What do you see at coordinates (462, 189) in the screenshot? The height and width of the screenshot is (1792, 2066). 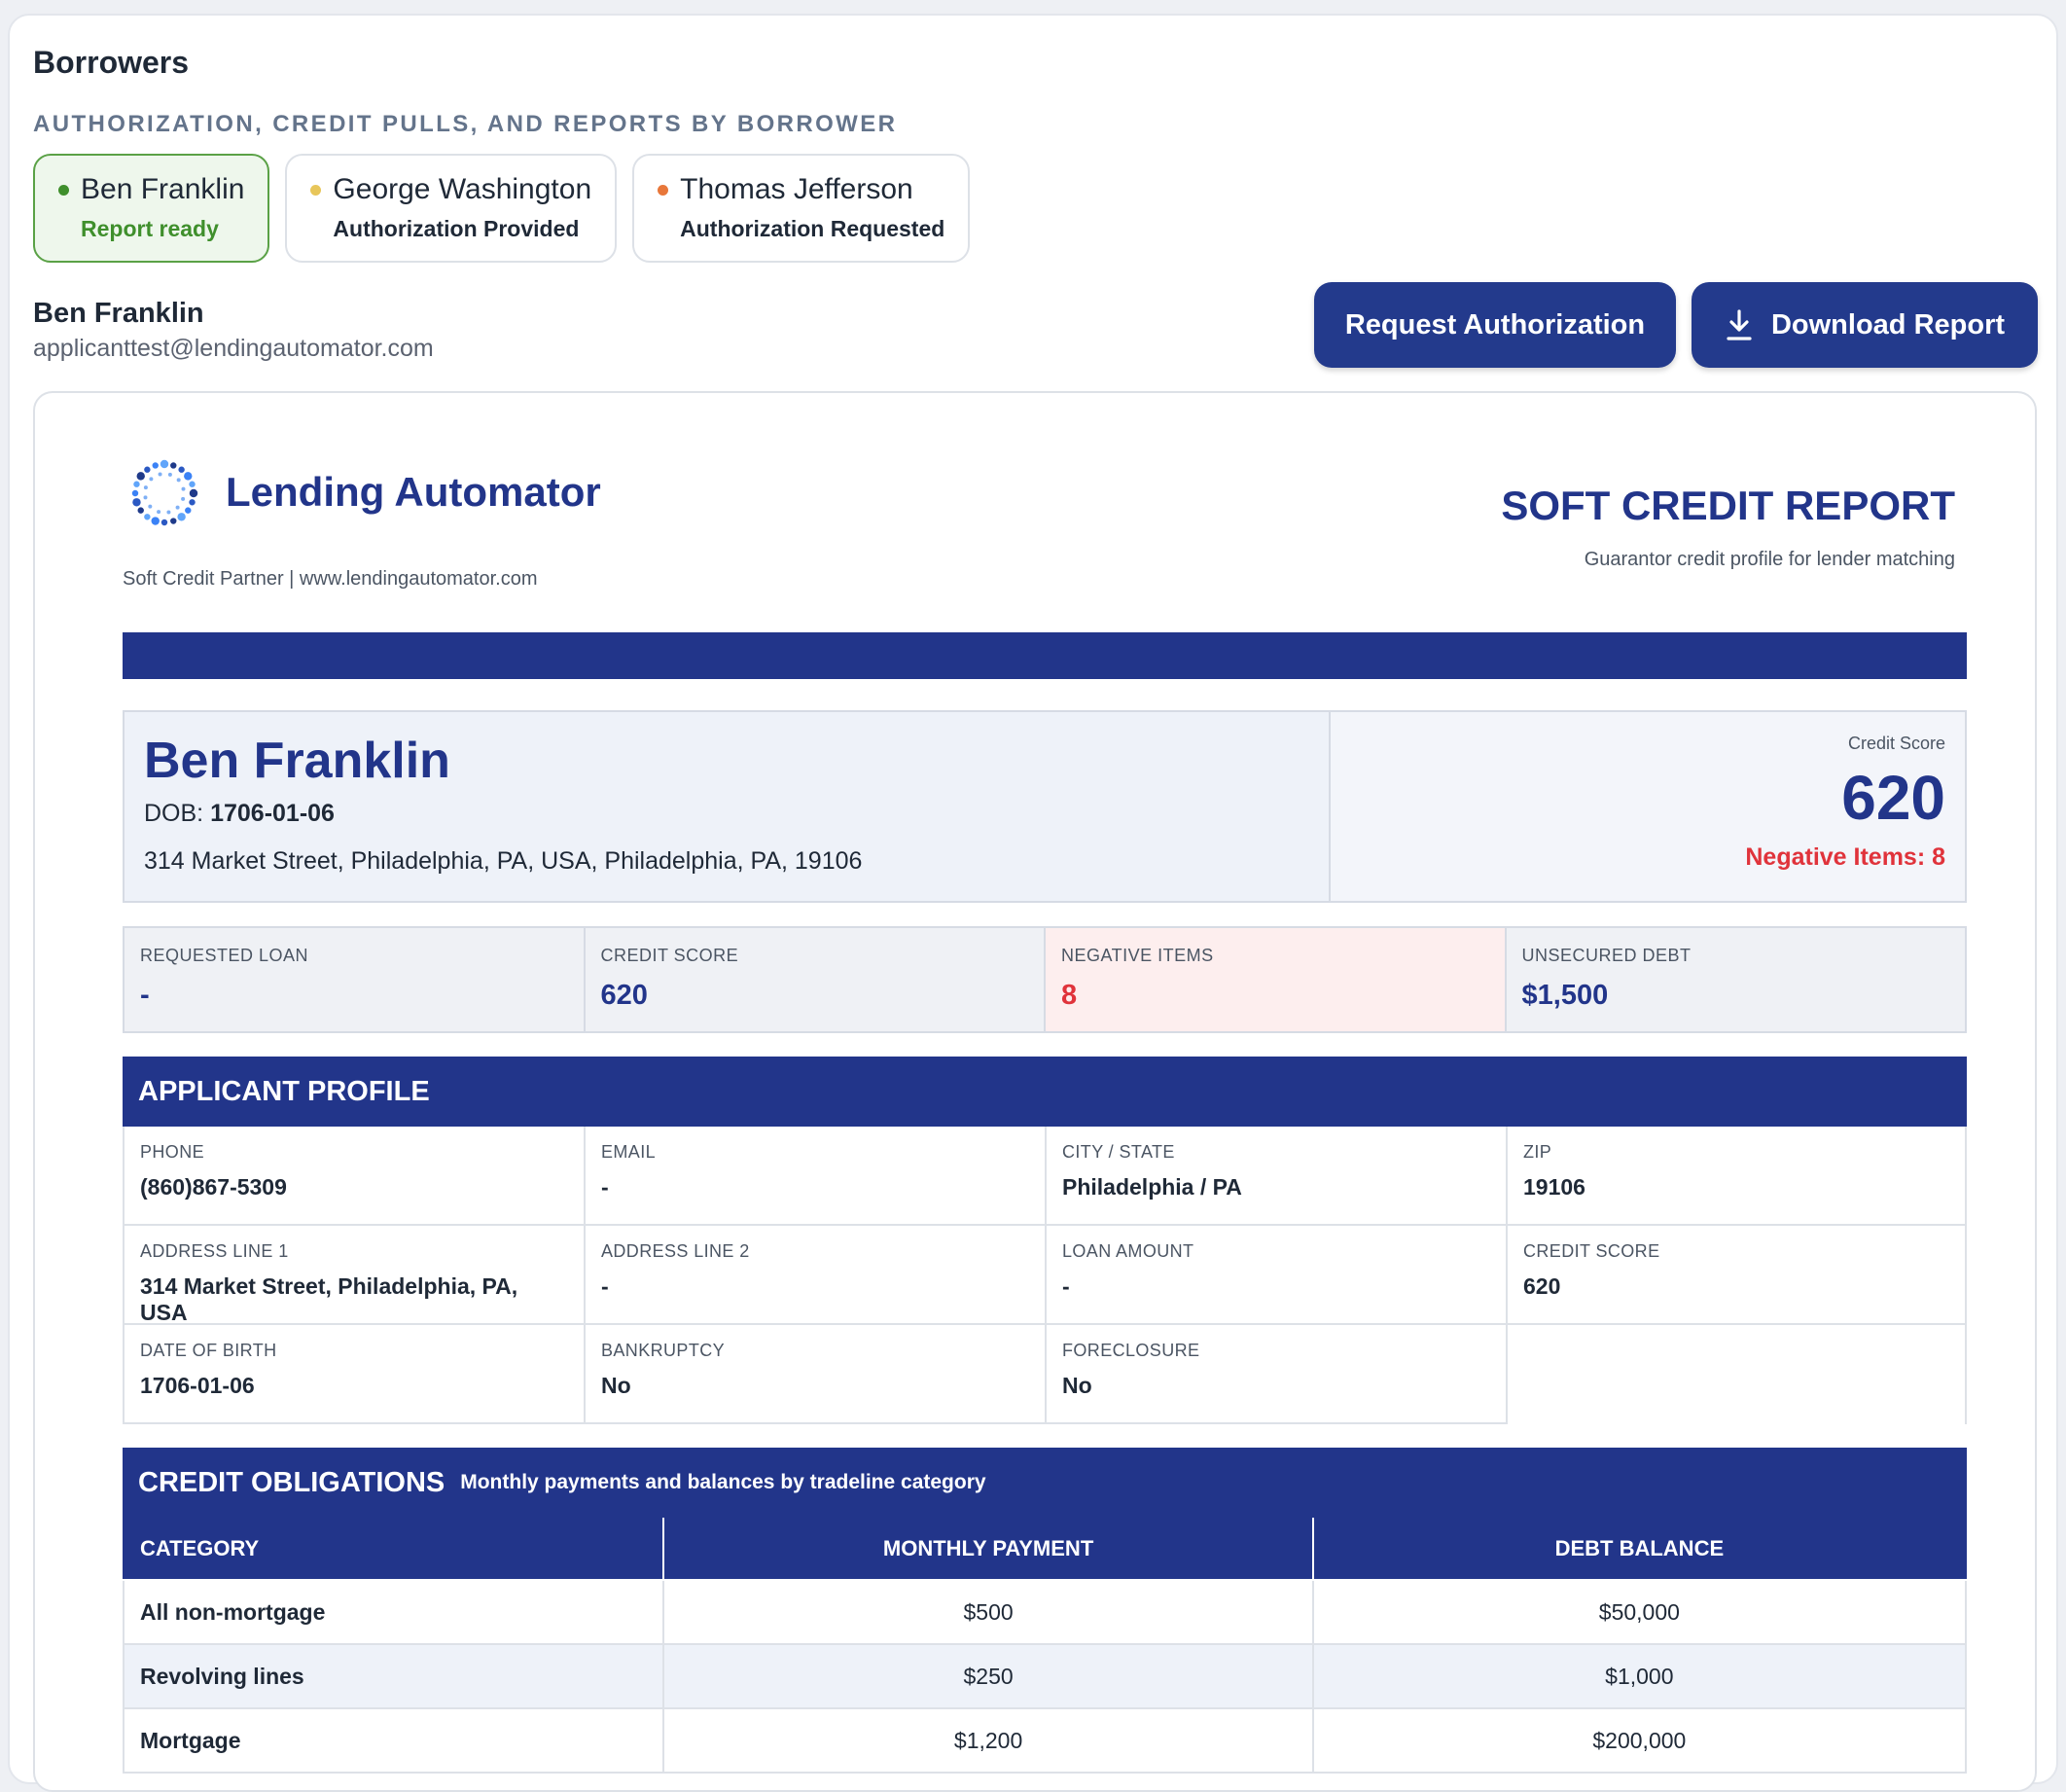 I see `borrower-tab-name: George Washington` at bounding box center [462, 189].